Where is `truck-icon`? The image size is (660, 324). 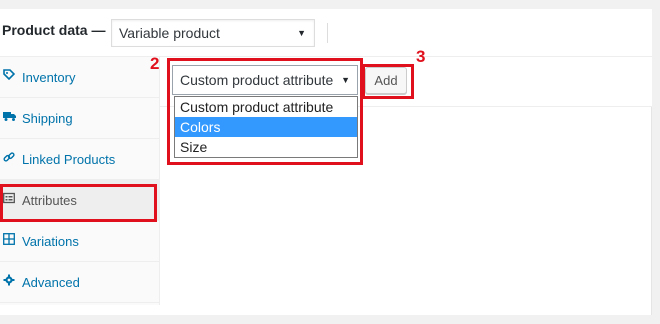
truck-icon is located at coordinates (9, 117).